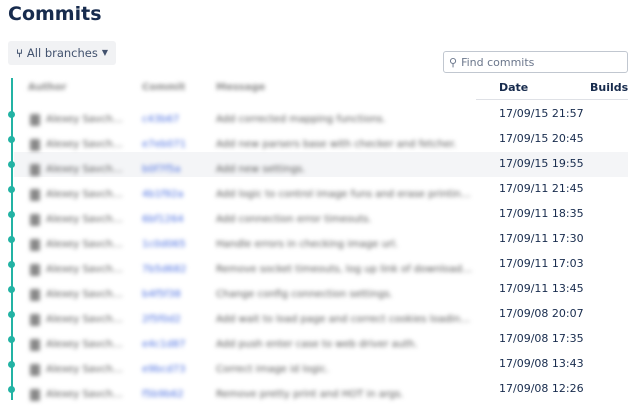 The image size is (640, 408). Describe the element at coordinates (535, 62) in the screenshot. I see `find-commits-input: ⚲ Find commits` at that location.